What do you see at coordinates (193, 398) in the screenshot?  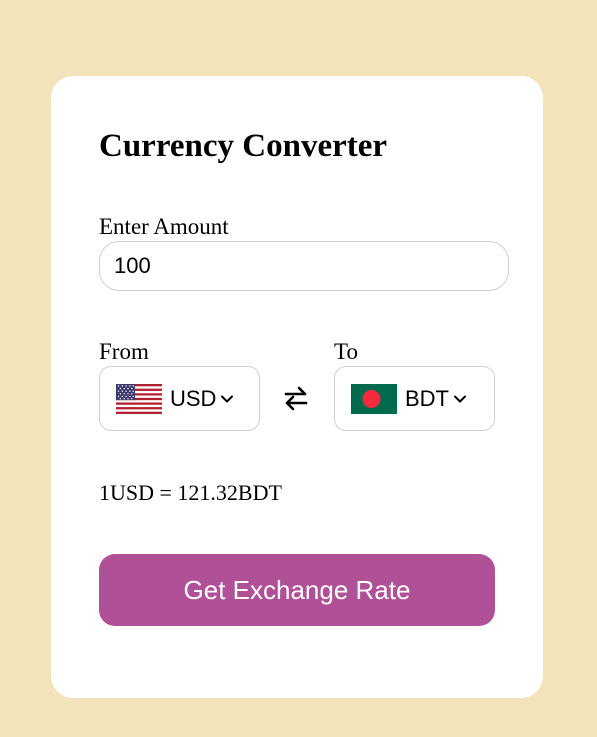 I see `from-currency-code: USD` at bounding box center [193, 398].